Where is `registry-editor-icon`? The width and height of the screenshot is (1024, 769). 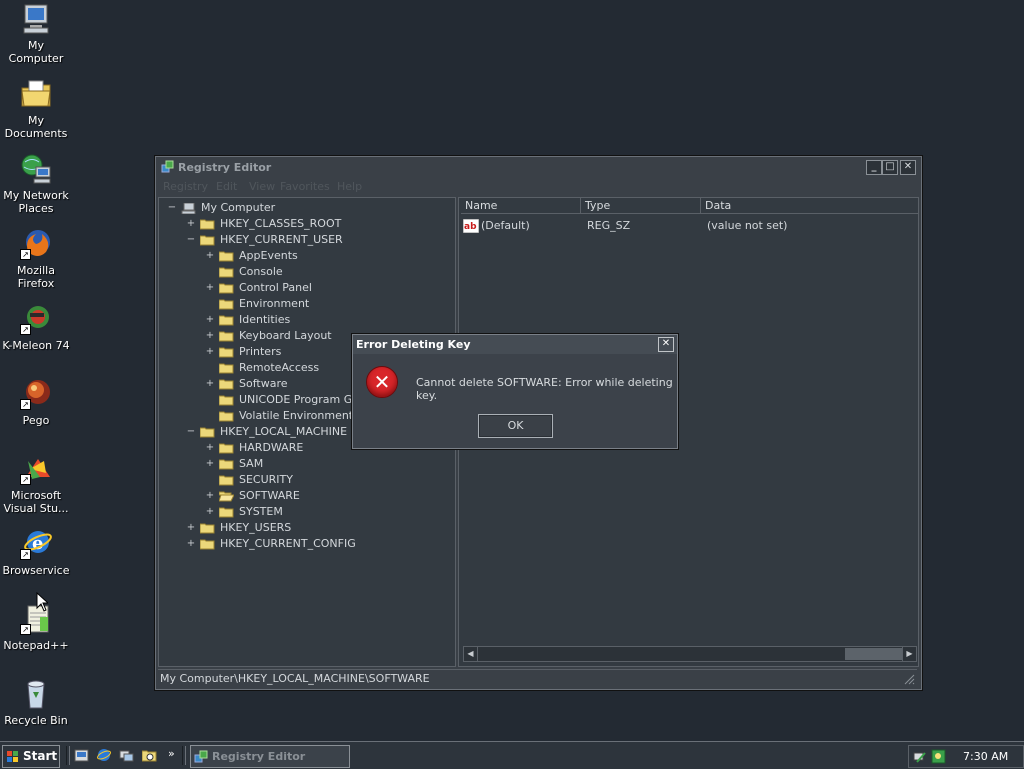 registry-editor-icon is located at coordinates (201, 756).